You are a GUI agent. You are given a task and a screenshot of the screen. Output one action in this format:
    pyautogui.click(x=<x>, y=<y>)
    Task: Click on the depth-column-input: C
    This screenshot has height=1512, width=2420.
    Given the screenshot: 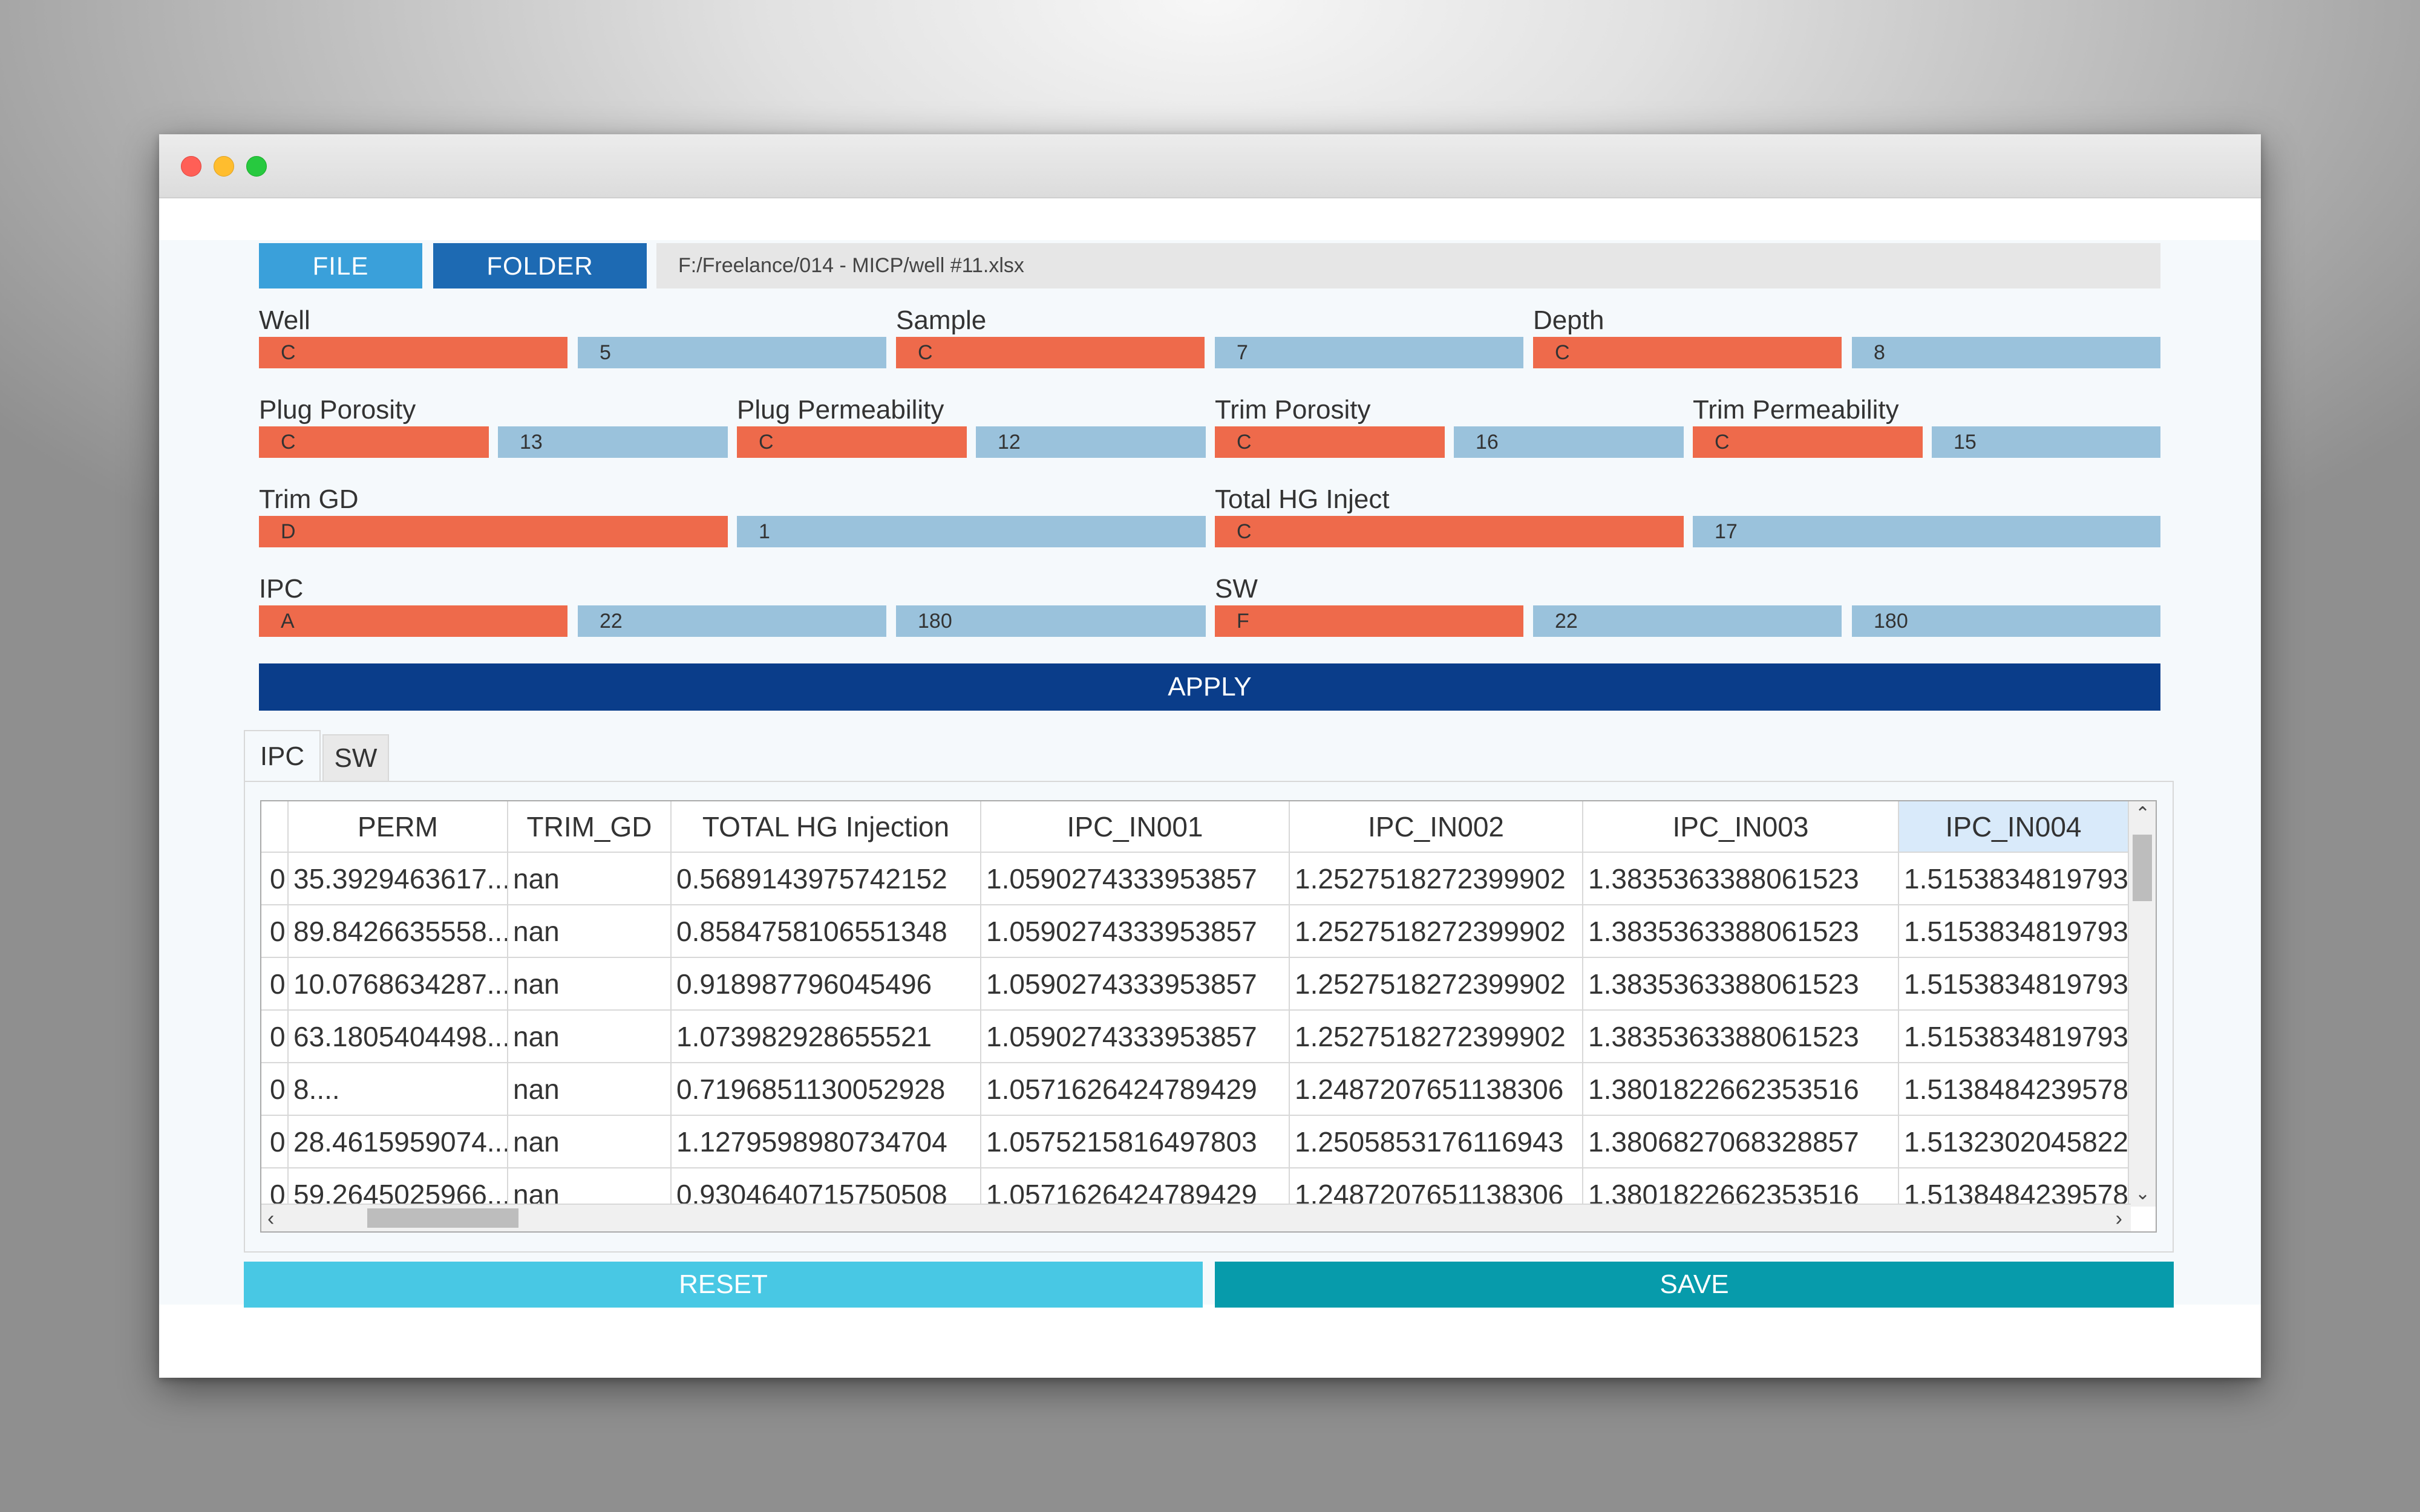 What is the action you would take?
    pyautogui.click(x=1687, y=352)
    